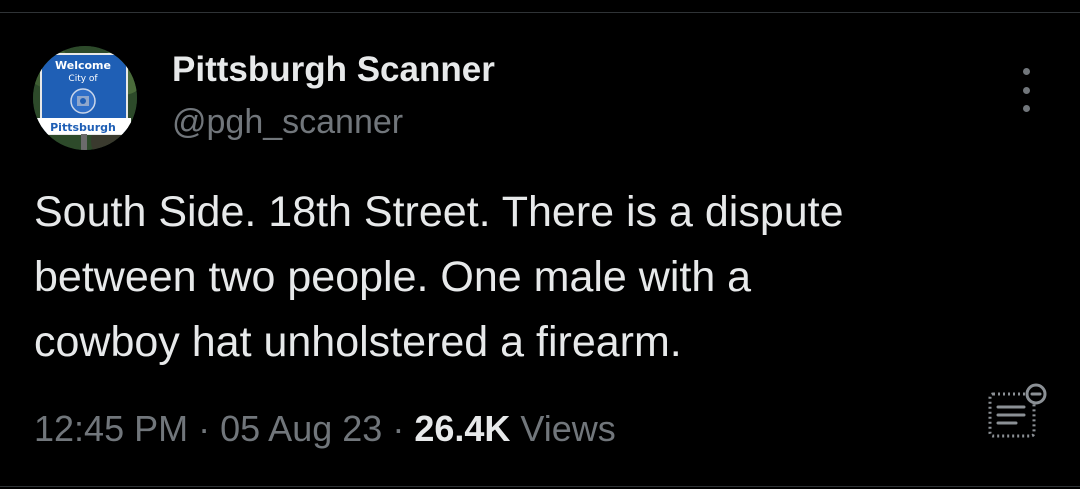 This screenshot has height=489, width=1080. I want to click on sign-line-1: Welcome, so click(83, 65).